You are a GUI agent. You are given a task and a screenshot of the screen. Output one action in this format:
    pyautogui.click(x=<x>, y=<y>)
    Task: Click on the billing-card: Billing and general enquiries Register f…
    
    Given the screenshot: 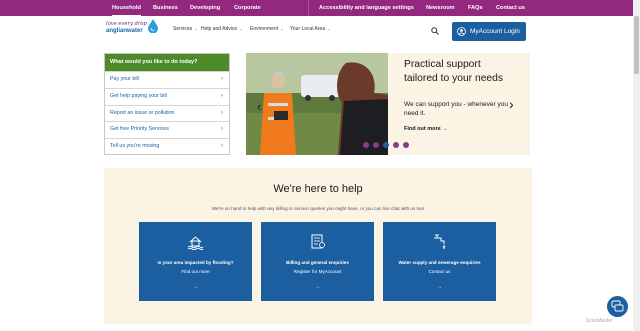 What is the action you would take?
    pyautogui.click(x=317, y=261)
    